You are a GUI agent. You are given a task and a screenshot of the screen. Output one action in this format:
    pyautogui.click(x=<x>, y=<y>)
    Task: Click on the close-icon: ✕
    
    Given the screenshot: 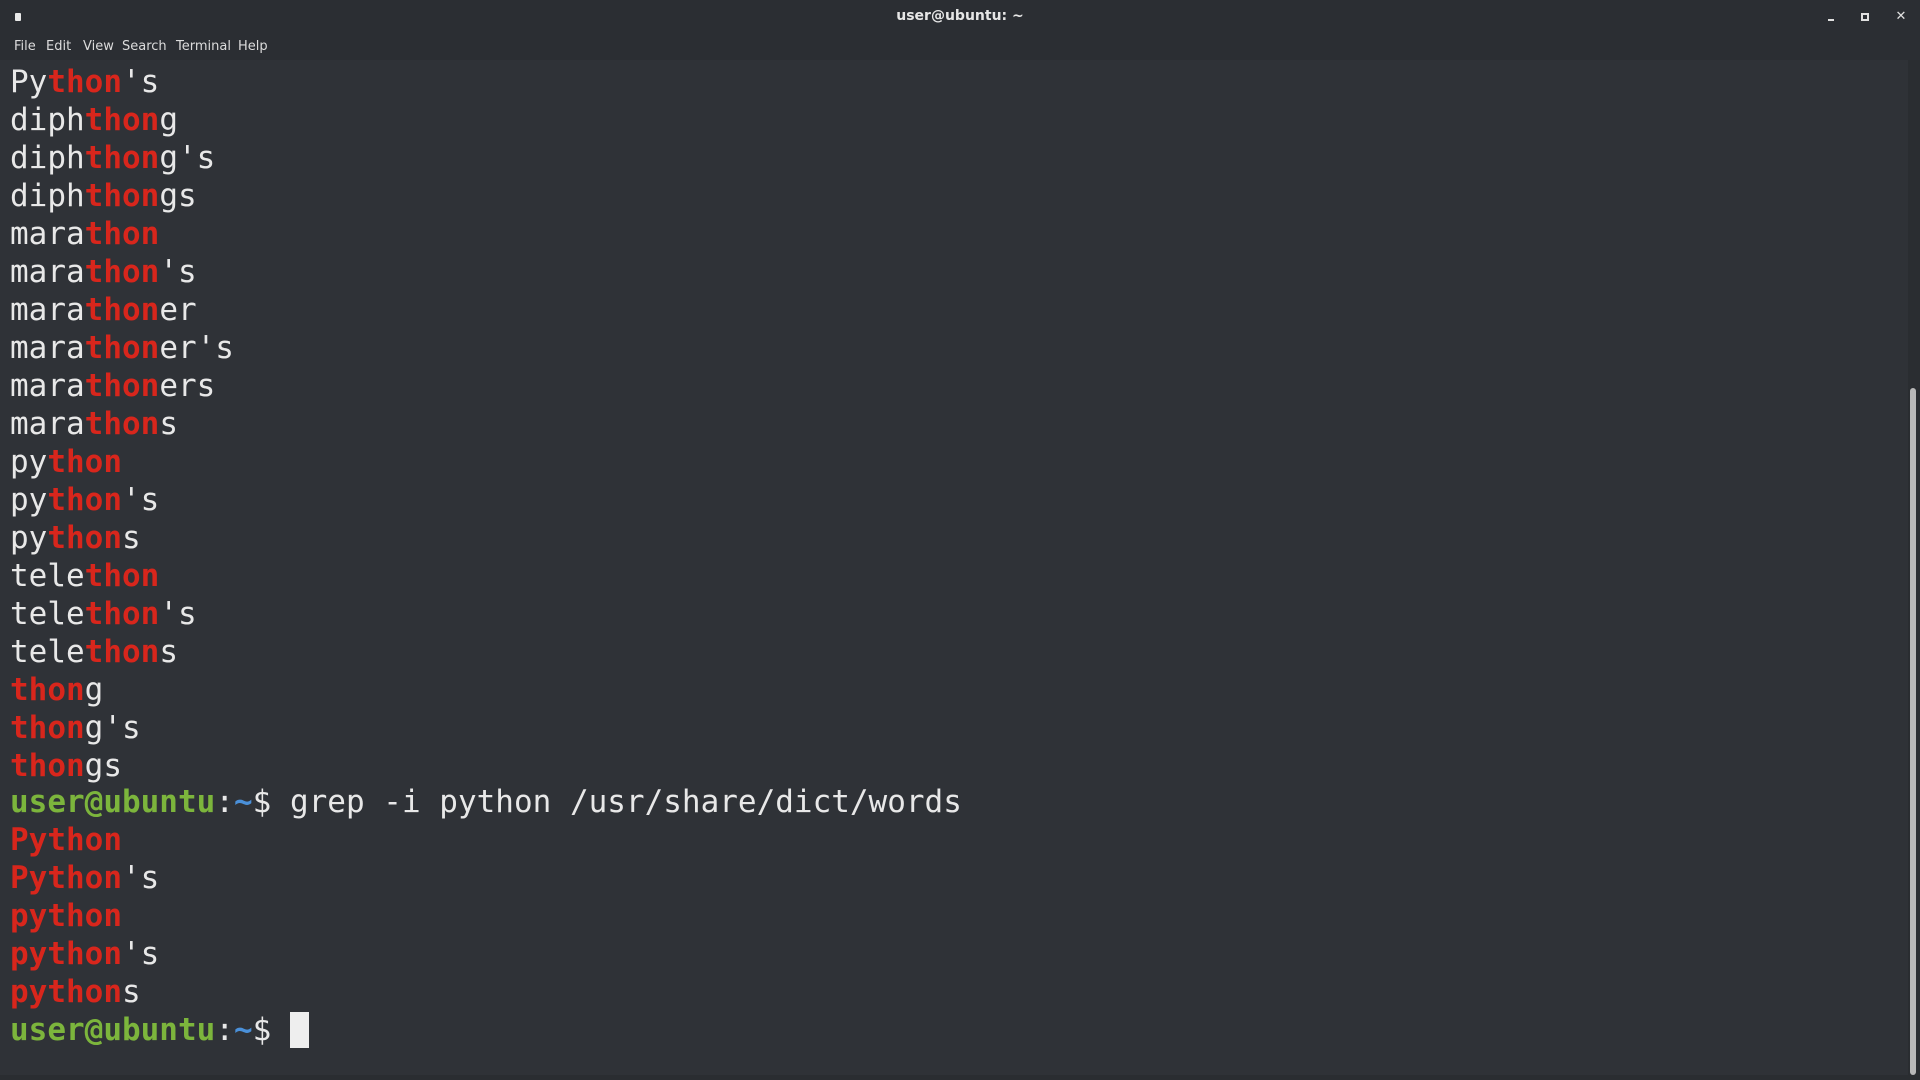 What is the action you would take?
    pyautogui.click(x=1901, y=17)
    